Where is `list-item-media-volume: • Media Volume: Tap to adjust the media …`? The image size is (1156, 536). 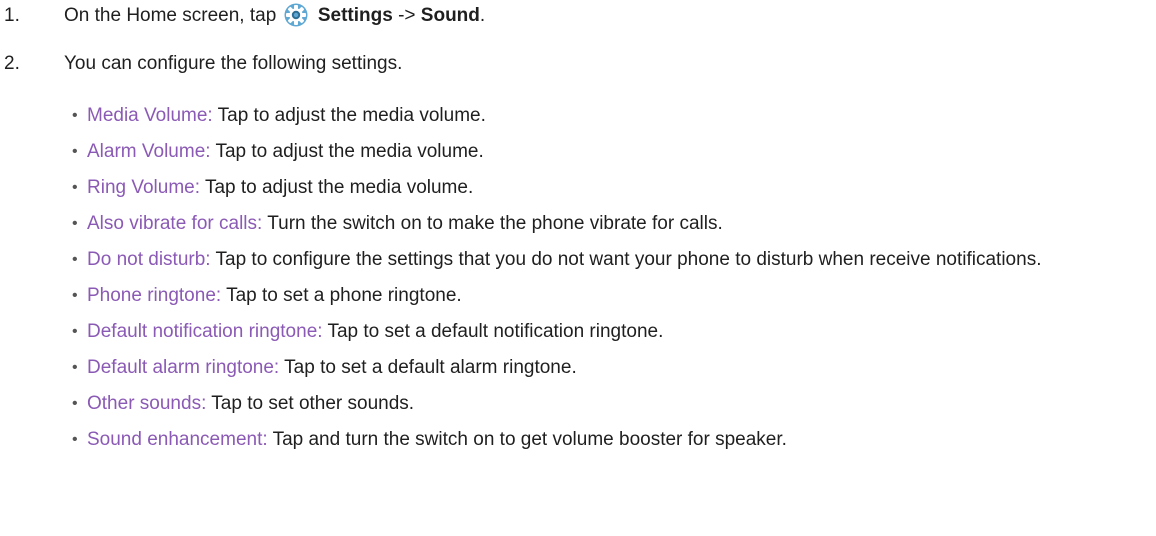
list-item-media-volume: • Media Volume: Tap to adjust the media … is located at coordinates (612, 115).